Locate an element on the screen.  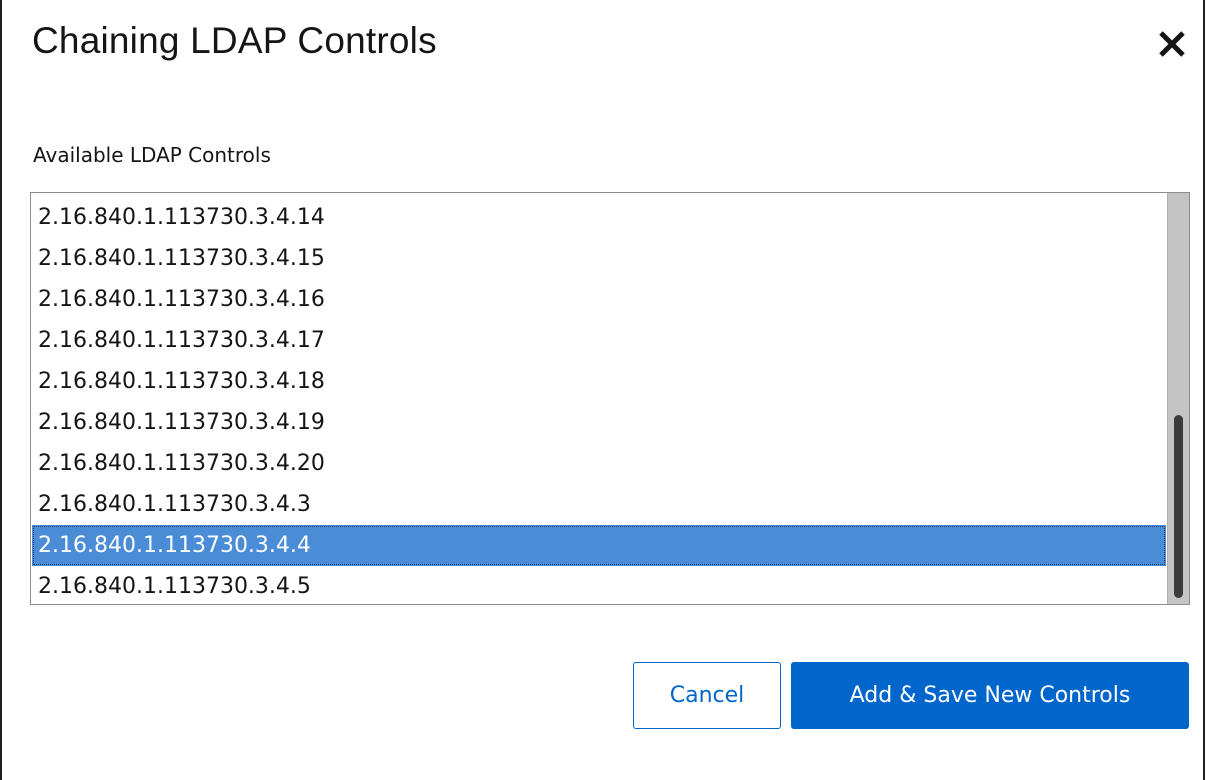
list-item: 2.16.840.1.113730.3.4.20 is located at coordinates (599, 463).